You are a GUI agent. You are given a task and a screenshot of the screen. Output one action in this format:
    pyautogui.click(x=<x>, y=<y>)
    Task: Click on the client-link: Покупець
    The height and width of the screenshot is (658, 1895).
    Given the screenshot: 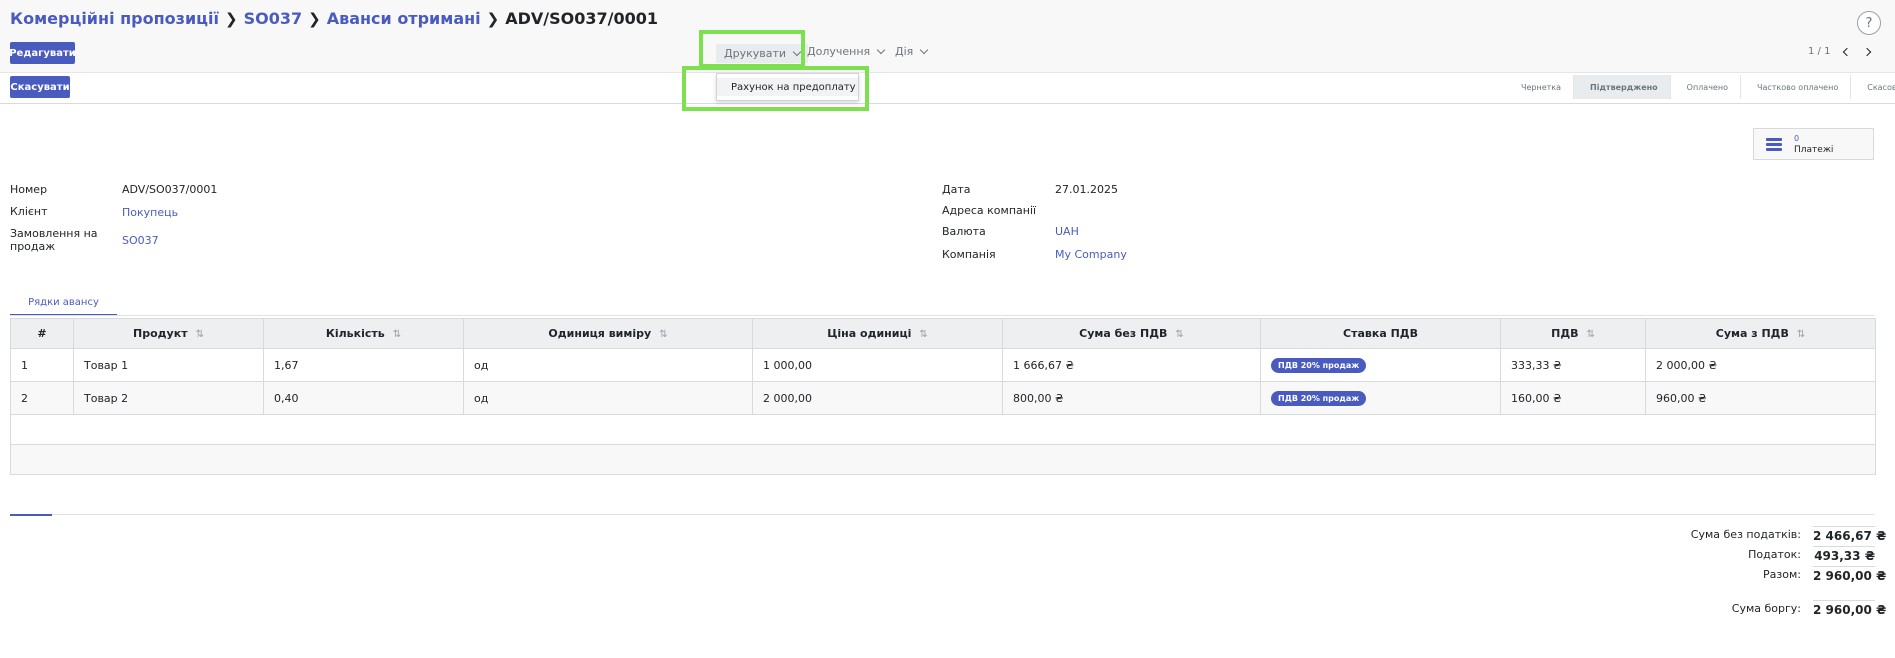 What is the action you would take?
    pyautogui.click(x=150, y=212)
    